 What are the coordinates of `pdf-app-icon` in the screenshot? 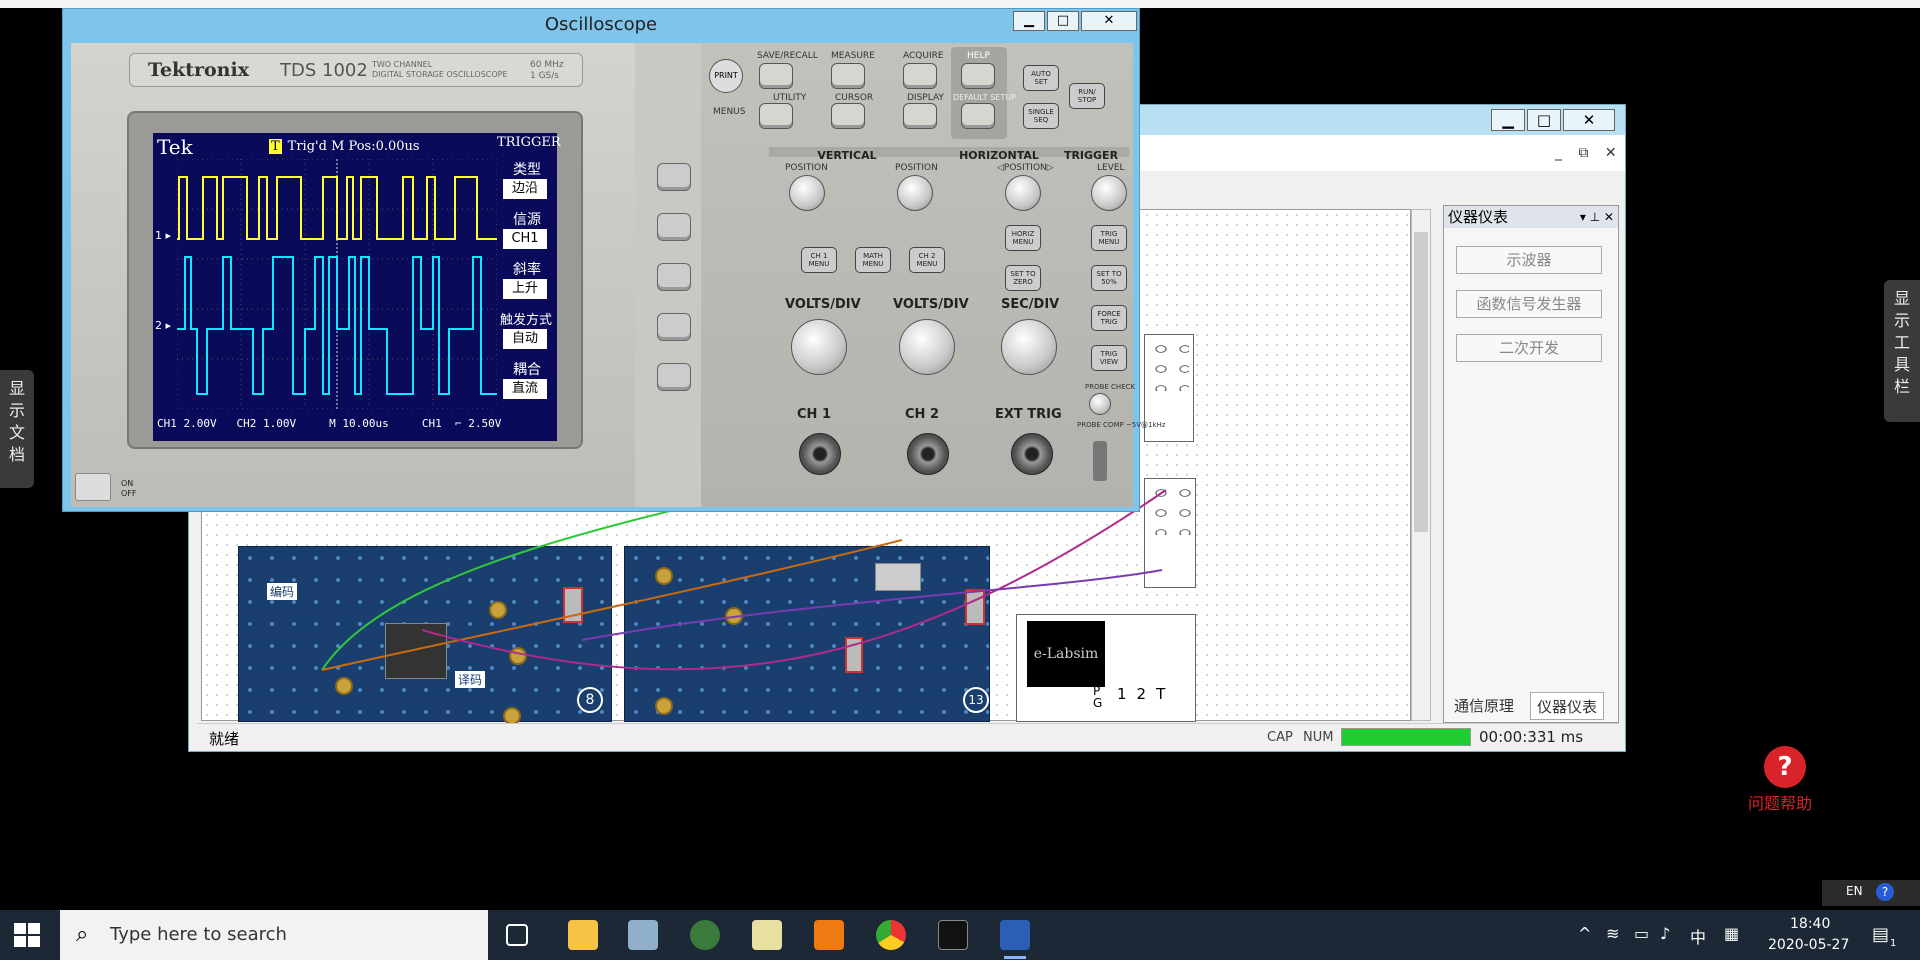 It's located at (829, 935).